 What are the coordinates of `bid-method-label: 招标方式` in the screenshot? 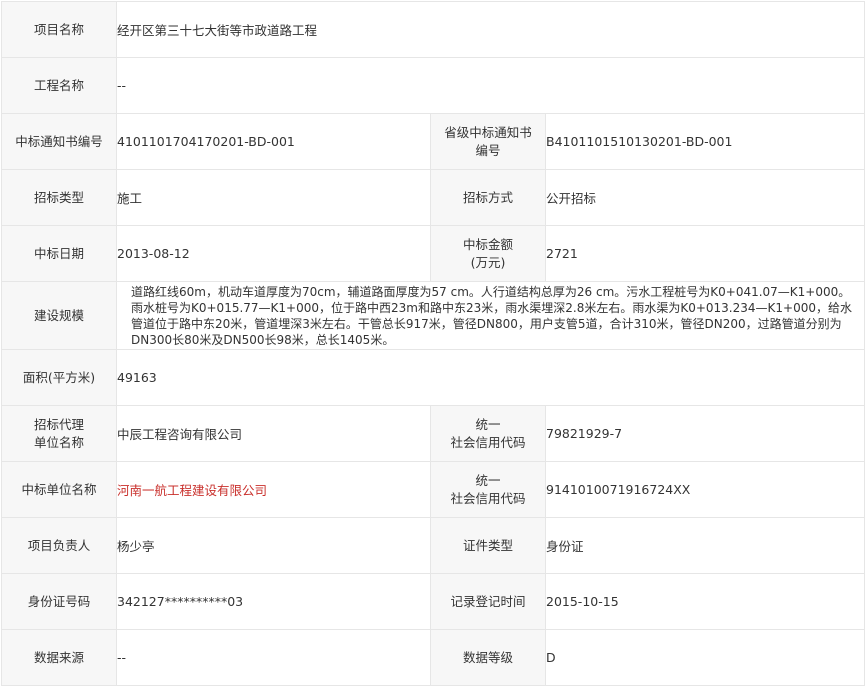 It's located at (488, 197).